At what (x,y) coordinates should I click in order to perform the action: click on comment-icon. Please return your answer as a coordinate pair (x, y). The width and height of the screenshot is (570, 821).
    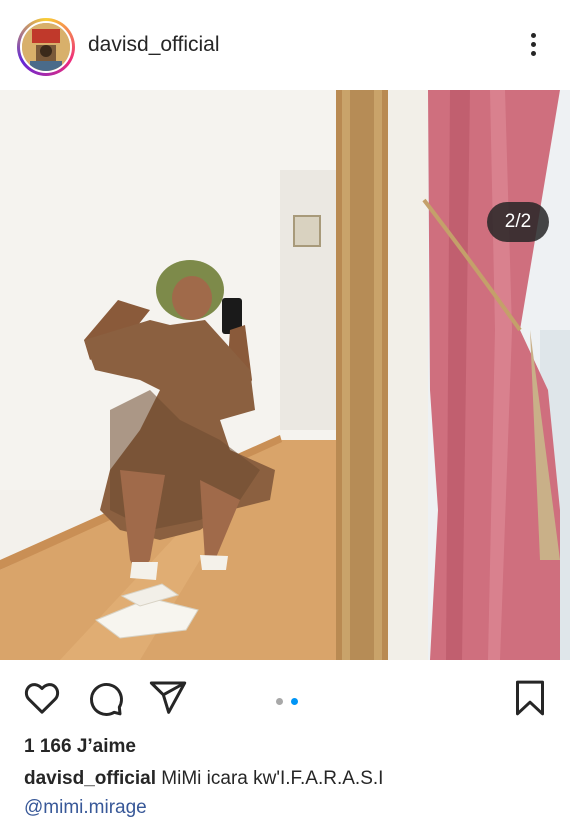
    Looking at the image, I should click on (106, 699).